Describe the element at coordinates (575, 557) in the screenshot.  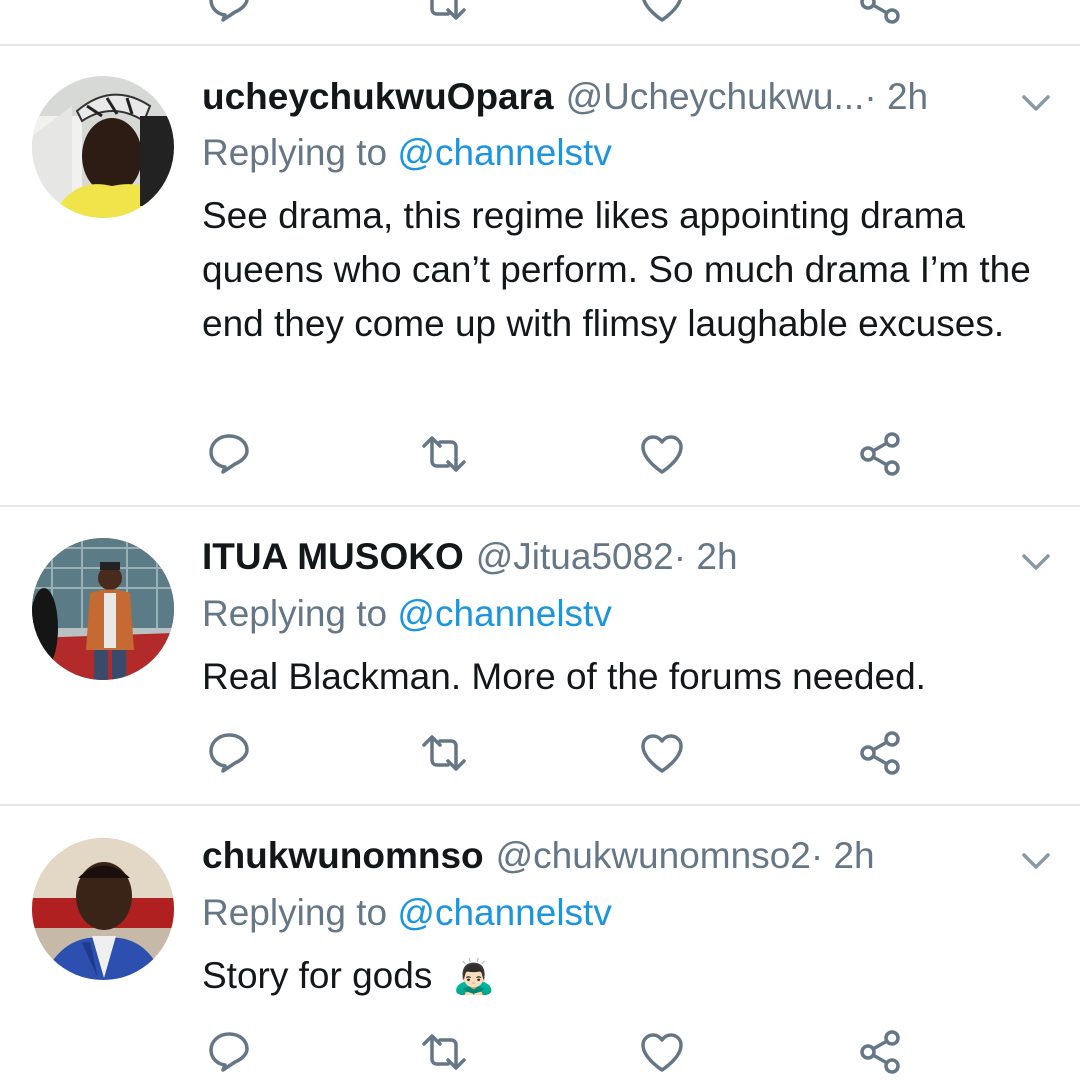
I see `handle: @Jitua5082` at that location.